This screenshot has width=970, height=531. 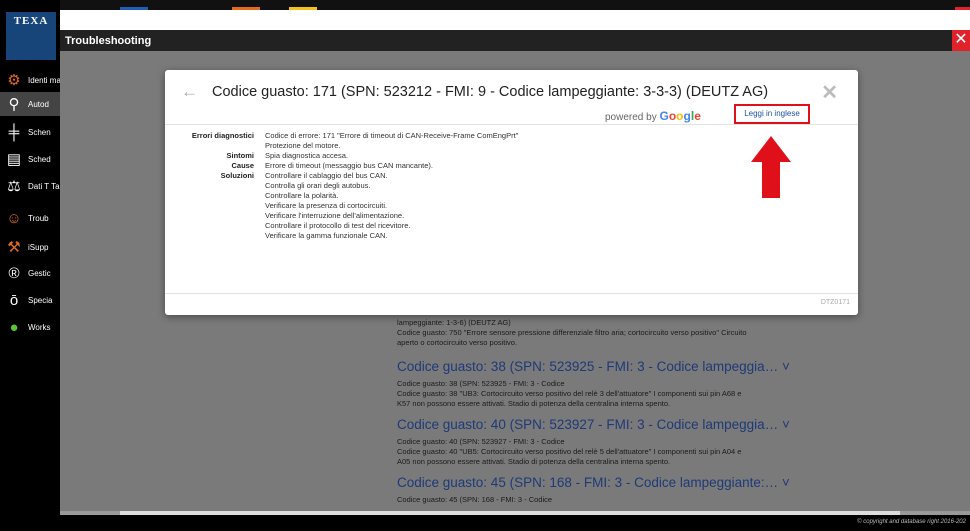 I want to click on sidebar-item-label: Sched, so click(x=39, y=159).